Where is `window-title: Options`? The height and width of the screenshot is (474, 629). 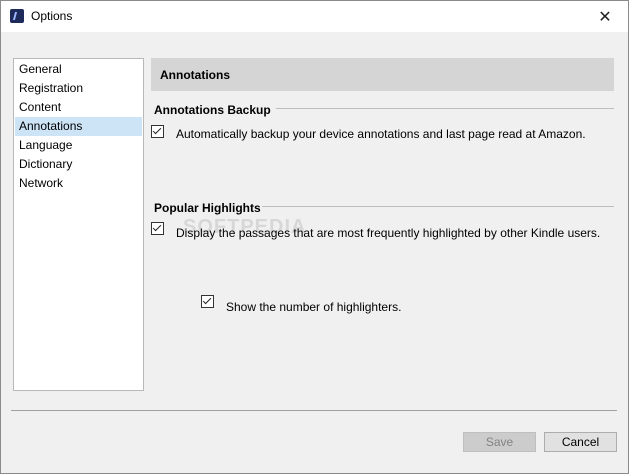 window-title: Options is located at coordinates (52, 16).